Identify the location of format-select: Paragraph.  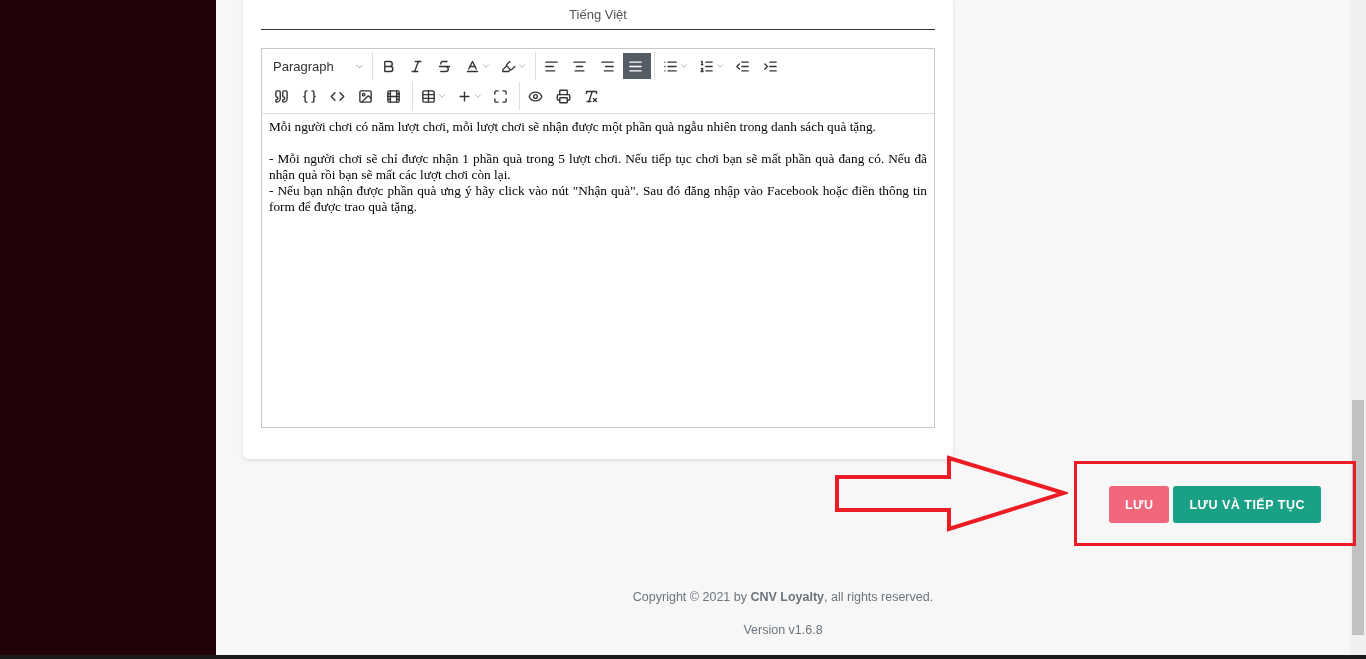
(319, 66).